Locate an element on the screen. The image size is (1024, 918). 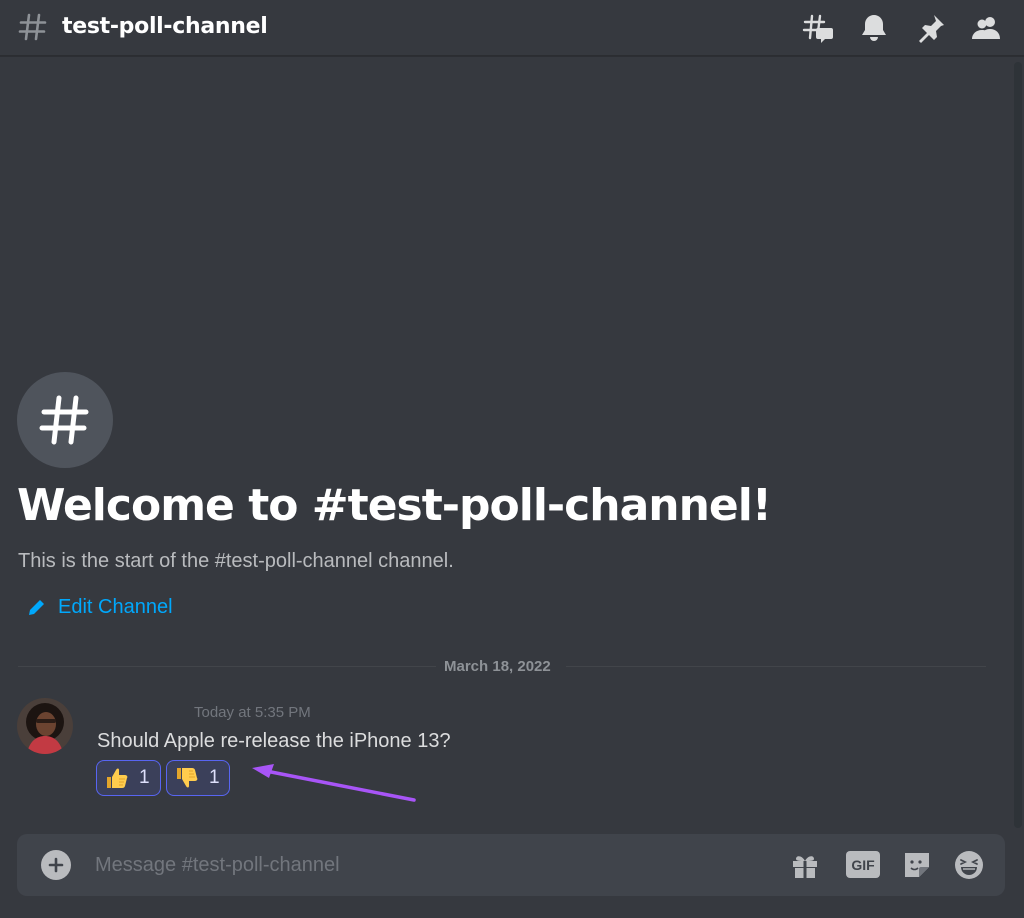
message-composer: GIF is located at coordinates (511, 865).